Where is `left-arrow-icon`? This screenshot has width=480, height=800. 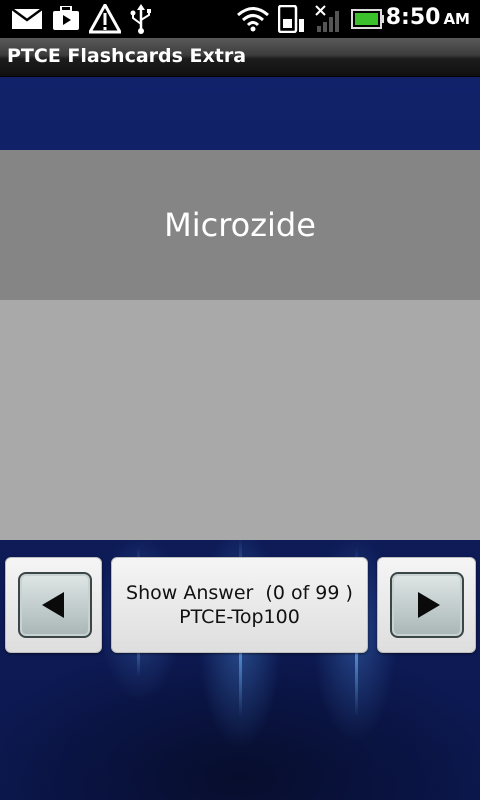
left-arrow-icon is located at coordinates (55, 605).